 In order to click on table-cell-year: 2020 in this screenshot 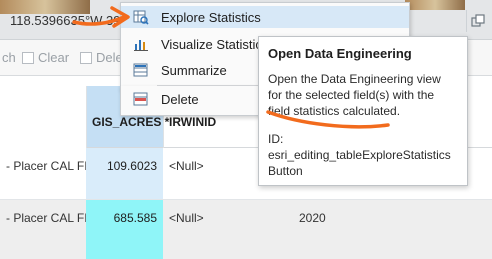, I will do `click(359, 229)`.